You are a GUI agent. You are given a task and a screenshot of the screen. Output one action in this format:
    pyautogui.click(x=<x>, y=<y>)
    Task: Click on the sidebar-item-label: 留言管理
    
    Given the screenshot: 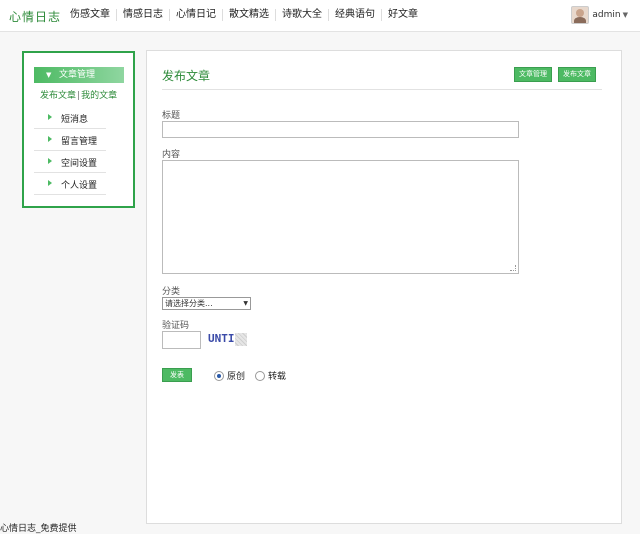 What is the action you would take?
    pyautogui.click(x=79, y=142)
    